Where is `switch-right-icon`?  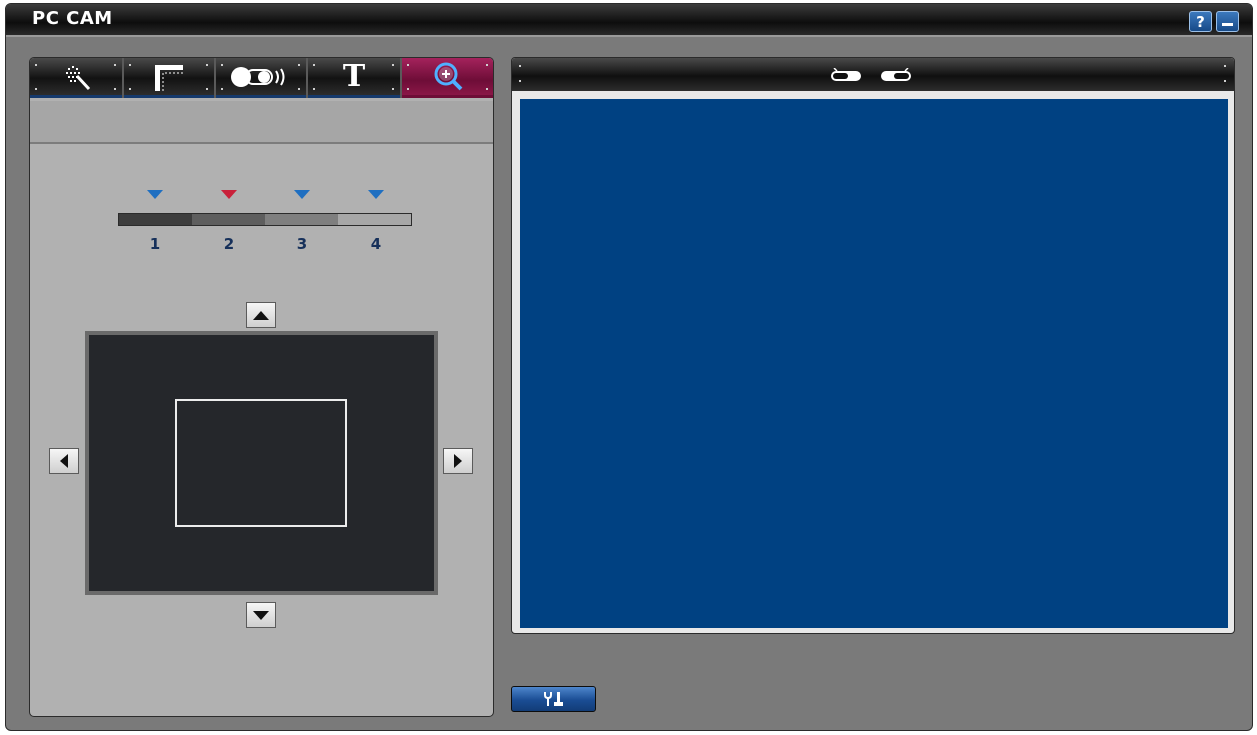
switch-right-icon is located at coordinates (896, 75).